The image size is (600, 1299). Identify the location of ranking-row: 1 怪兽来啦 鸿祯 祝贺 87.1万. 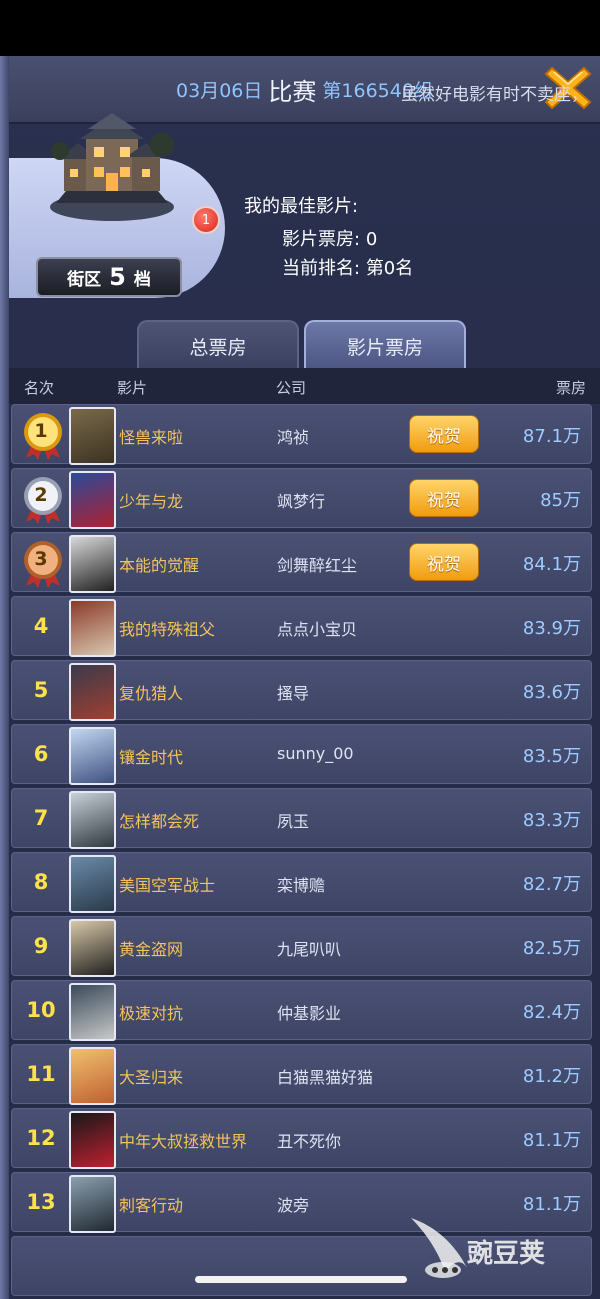
(301, 434).